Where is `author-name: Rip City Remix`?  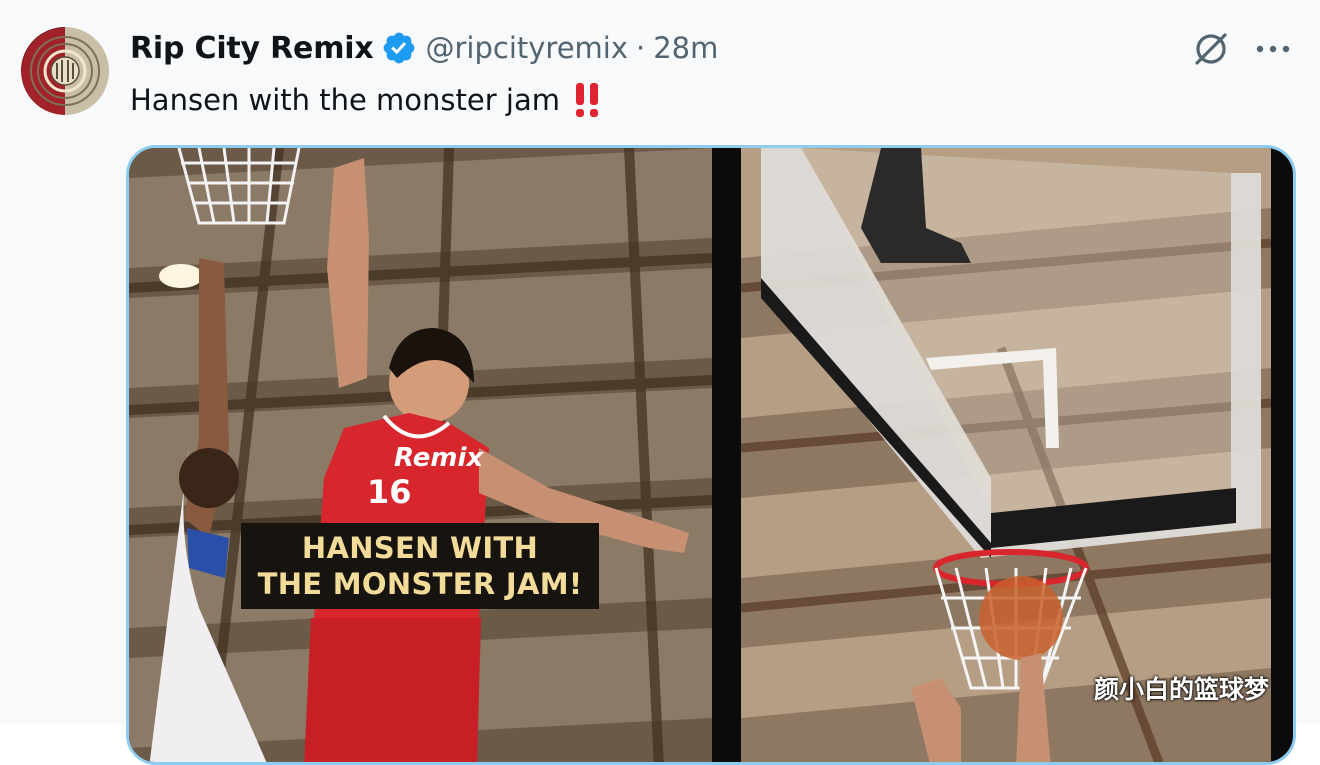 author-name: Rip City Remix is located at coordinates (252, 48).